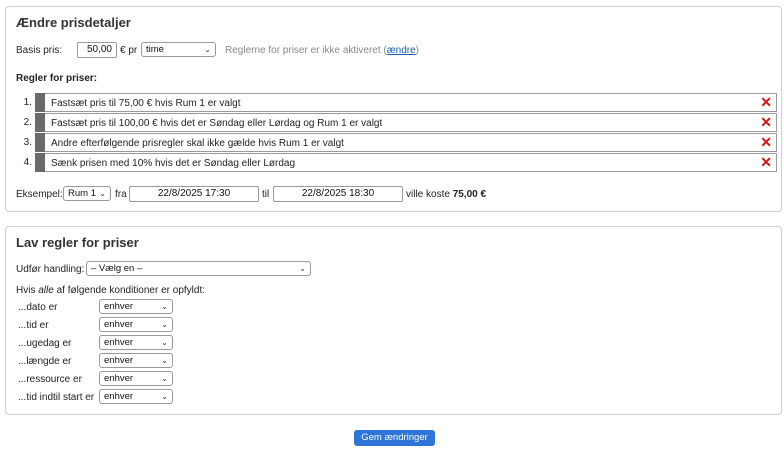  What do you see at coordinates (27, 142) in the screenshot?
I see `rule-number: 3.` at bounding box center [27, 142].